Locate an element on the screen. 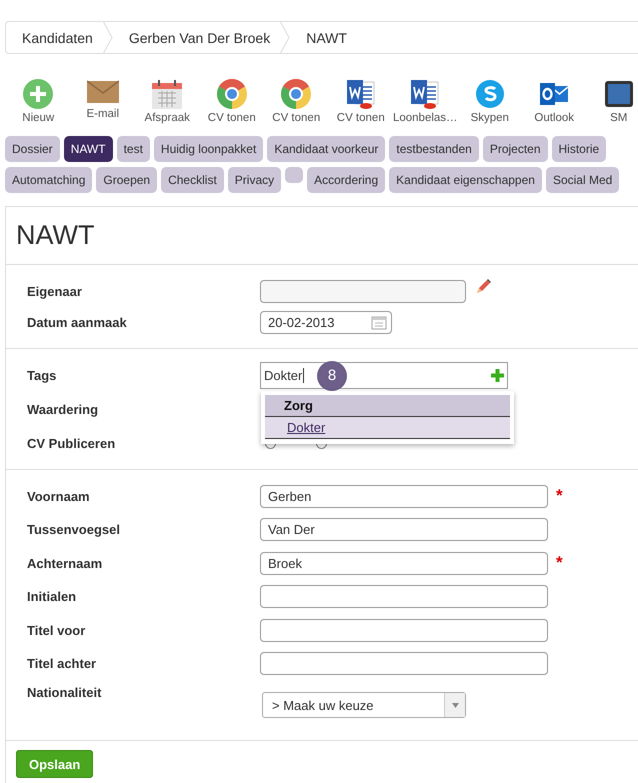  field-label: Eigenaar is located at coordinates (55, 291).